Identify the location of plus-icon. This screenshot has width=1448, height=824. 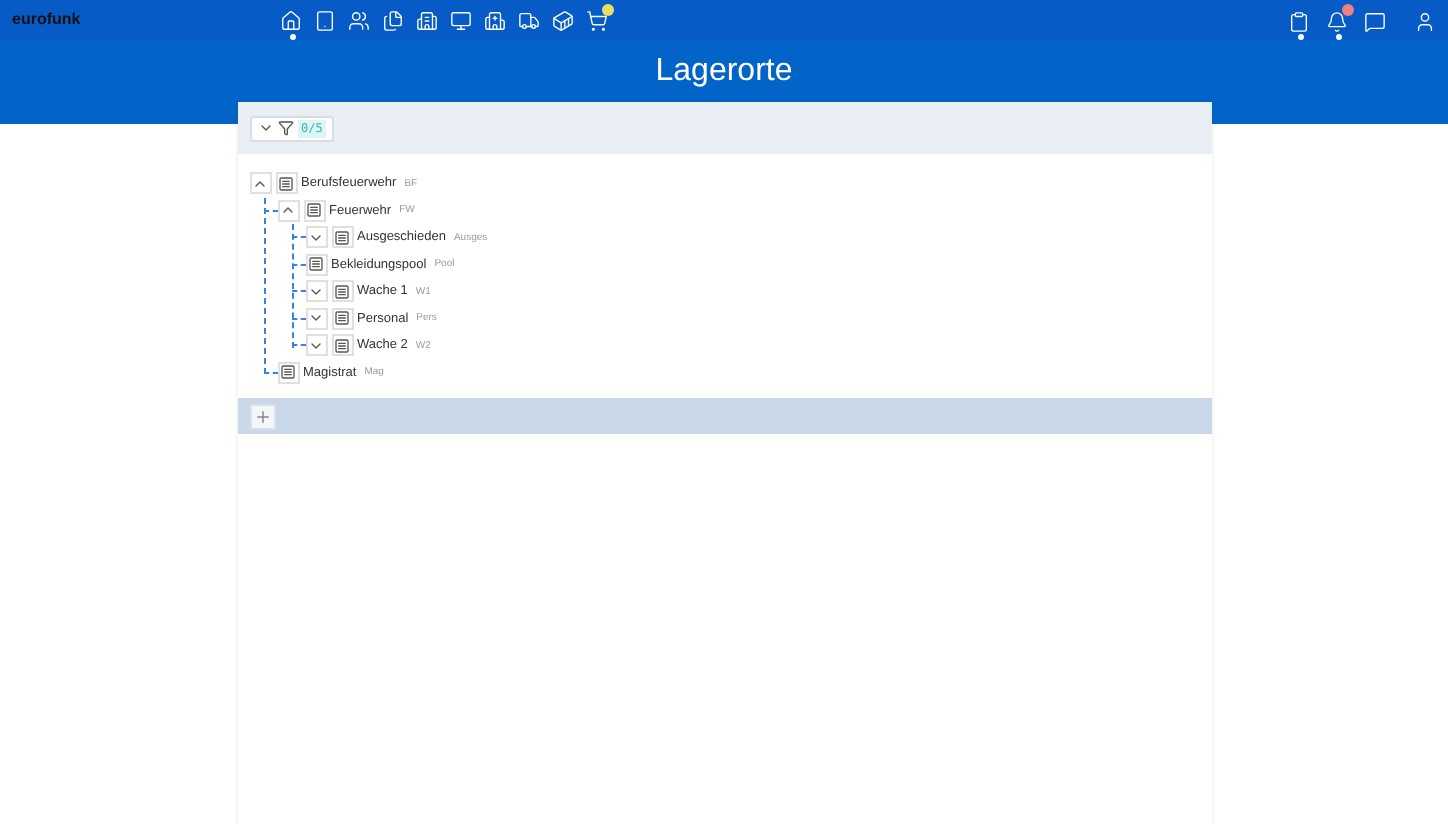
(262, 416).